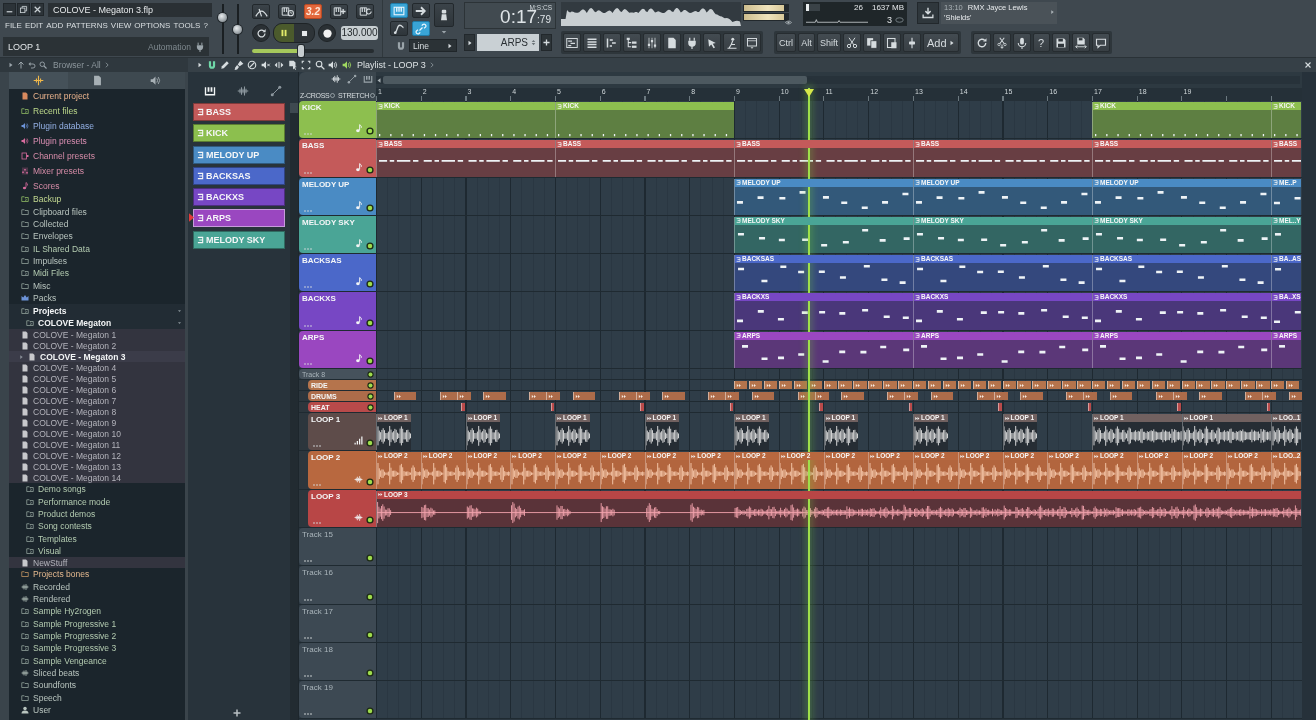 This screenshot has height=720, width=1316. Describe the element at coordinates (97, 636) in the screenshot. I see `browser-item: Sample Progressive 2` at that location.